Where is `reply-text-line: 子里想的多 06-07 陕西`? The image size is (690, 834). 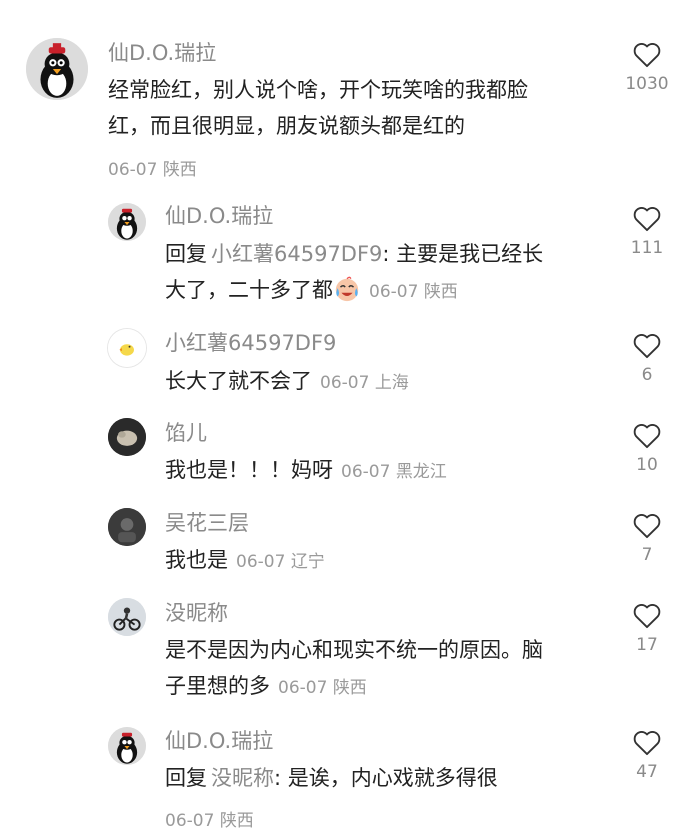 reply-text-line: 子里想的多 06-07 陕西 is located at coordinates (385, 687).